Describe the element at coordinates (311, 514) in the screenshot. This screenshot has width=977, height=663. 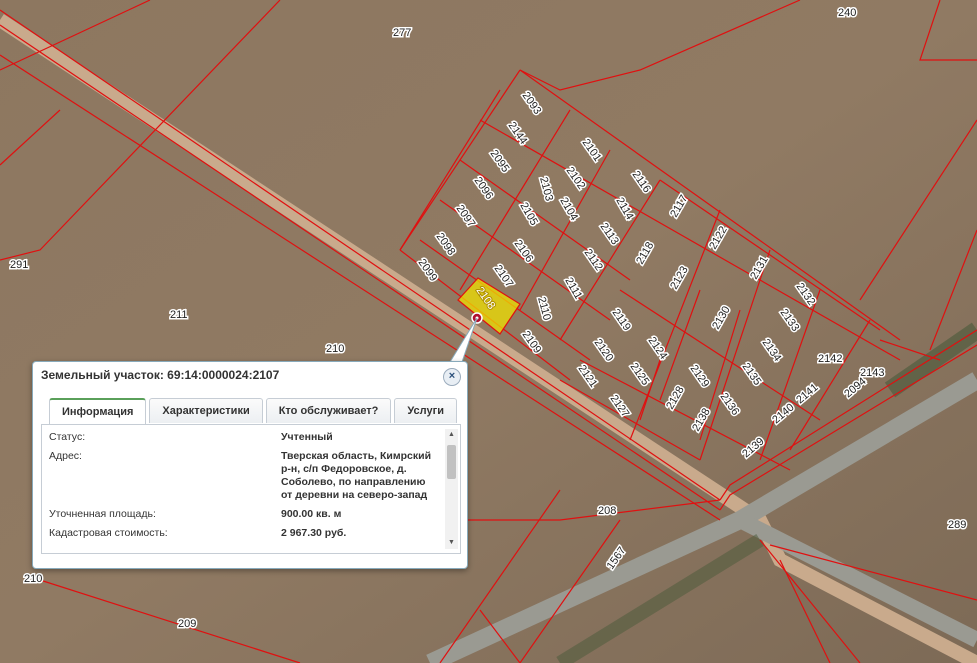
I see `area-value: 900.00 кв. м` at that location.